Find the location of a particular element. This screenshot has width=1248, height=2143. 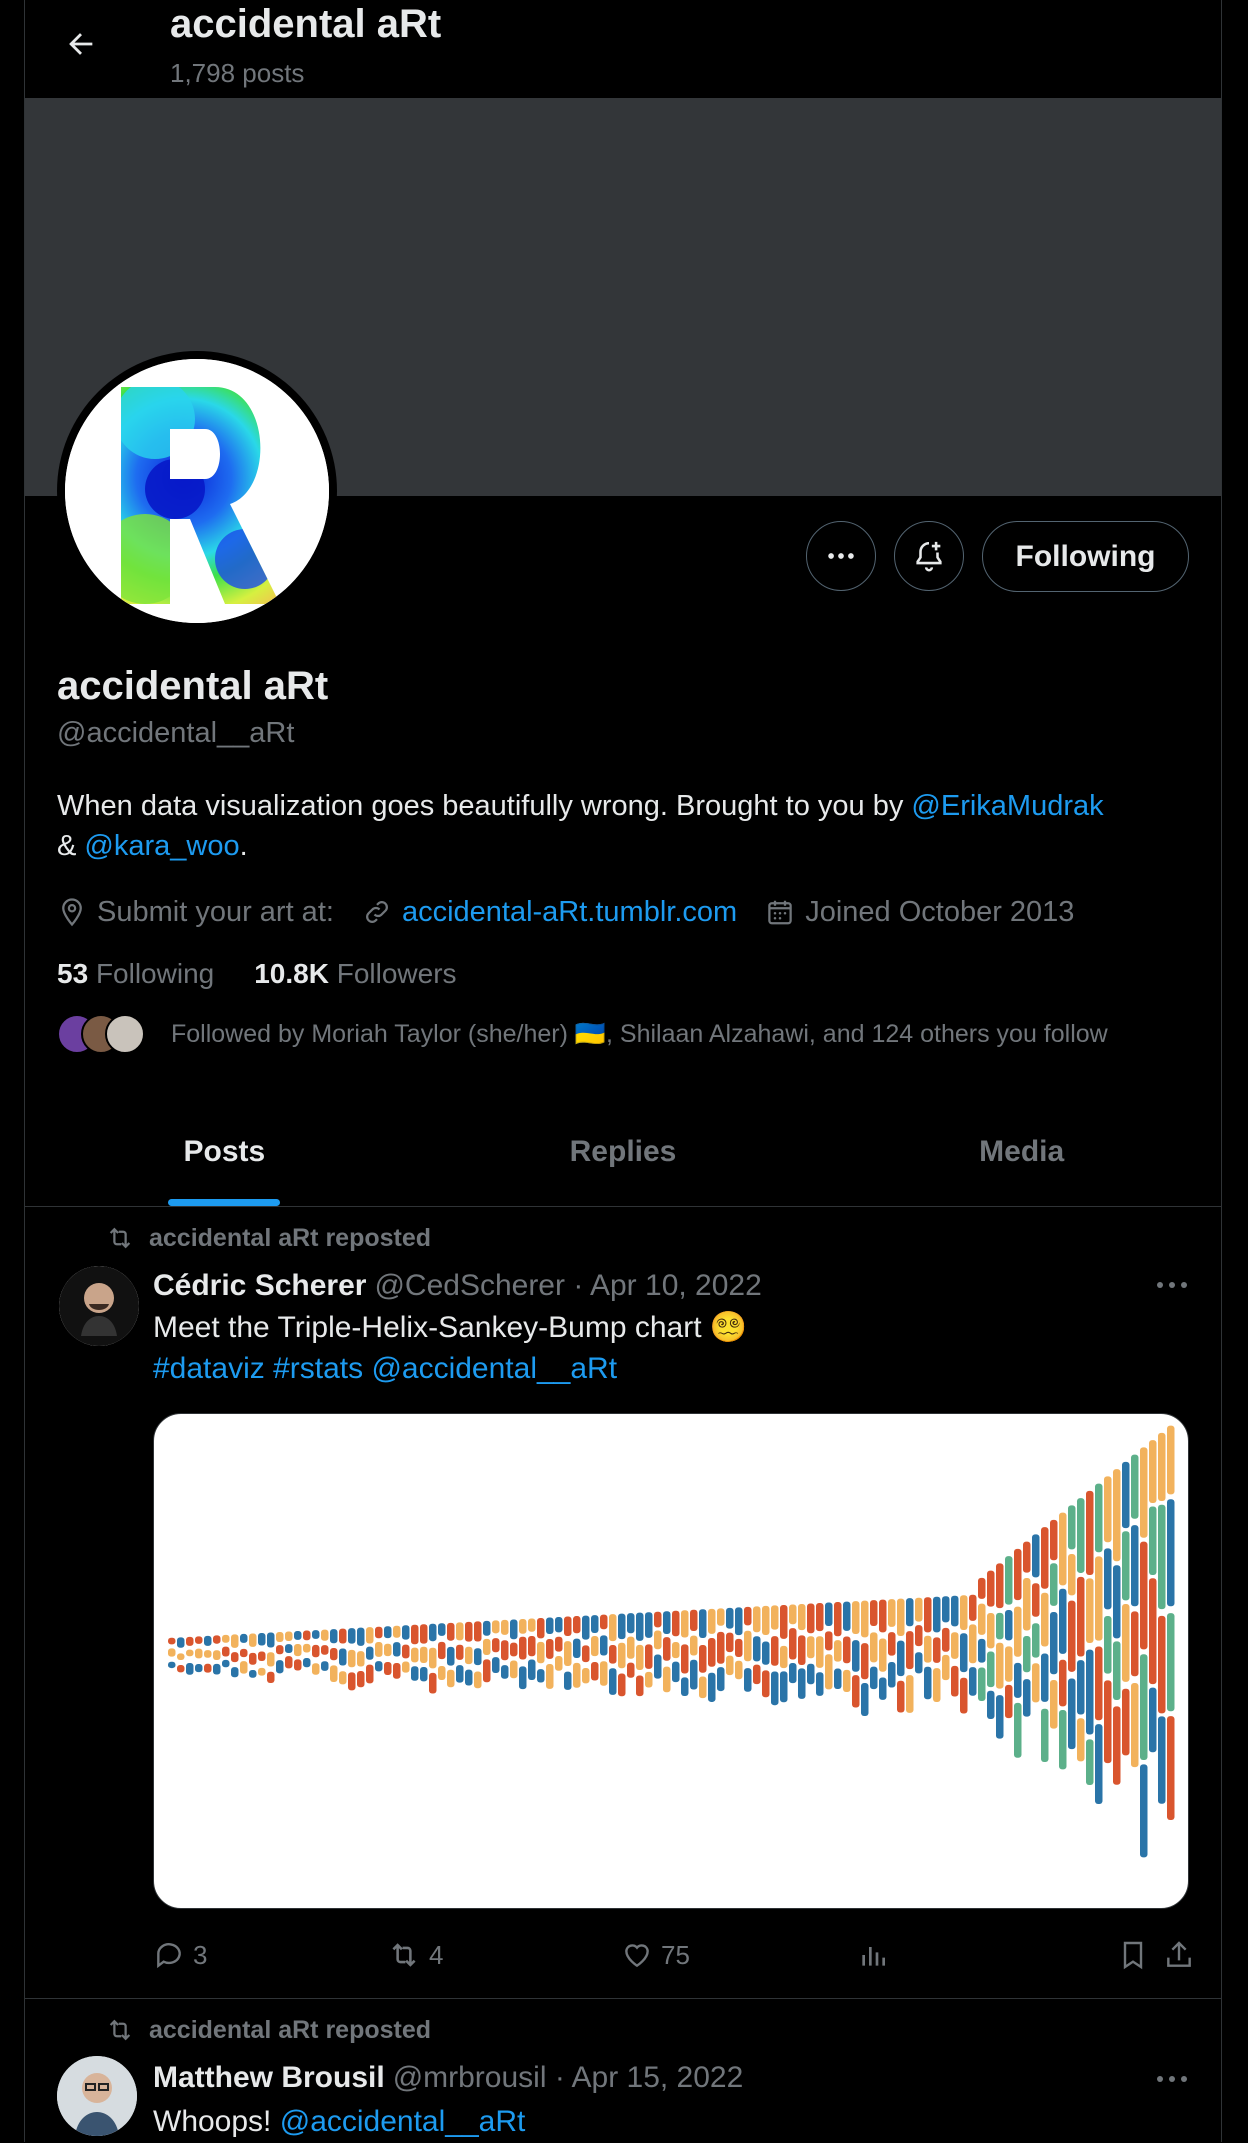

profile-tabs: Posts Replies Media is located at coordinates (623, 1152).